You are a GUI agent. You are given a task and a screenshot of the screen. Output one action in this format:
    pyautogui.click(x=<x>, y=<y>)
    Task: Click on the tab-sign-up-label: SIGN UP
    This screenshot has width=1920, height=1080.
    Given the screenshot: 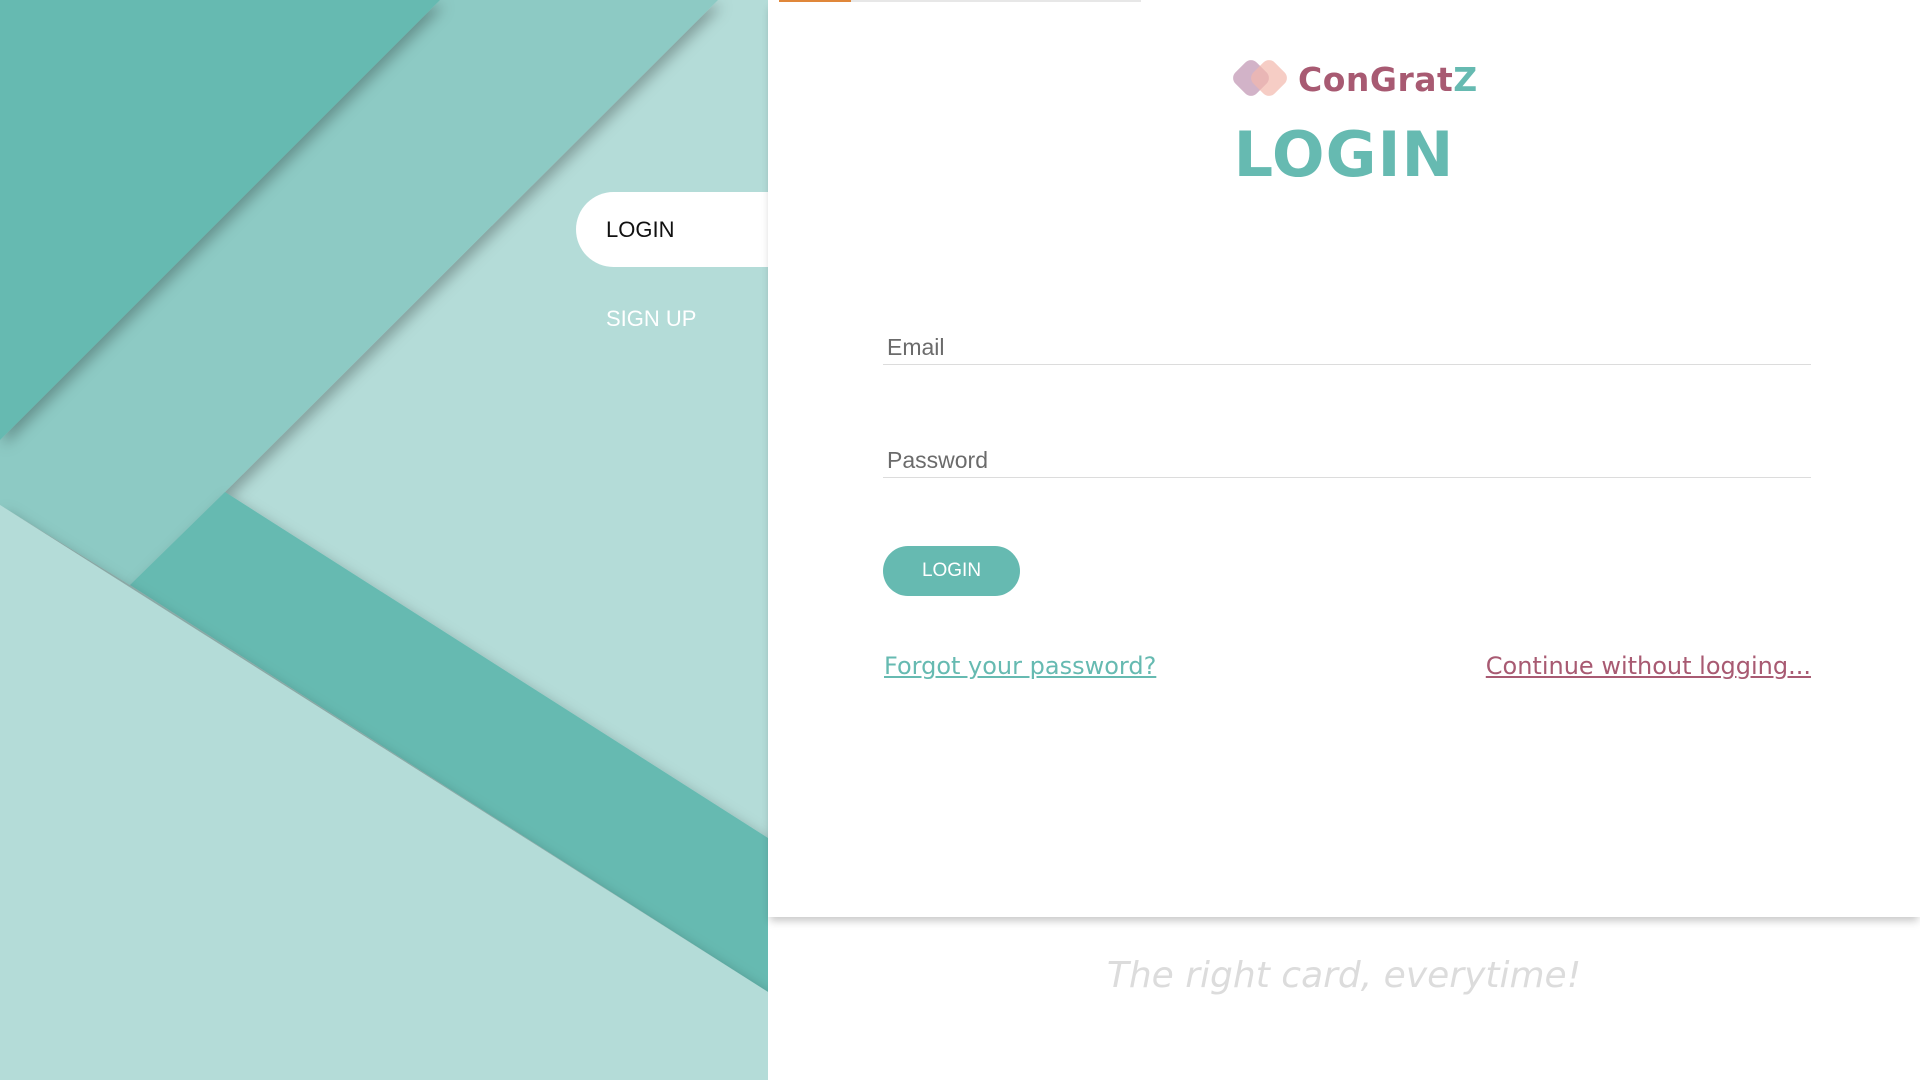 What is the action you would take?
    pyautogui.click(x=651, y=318)
    